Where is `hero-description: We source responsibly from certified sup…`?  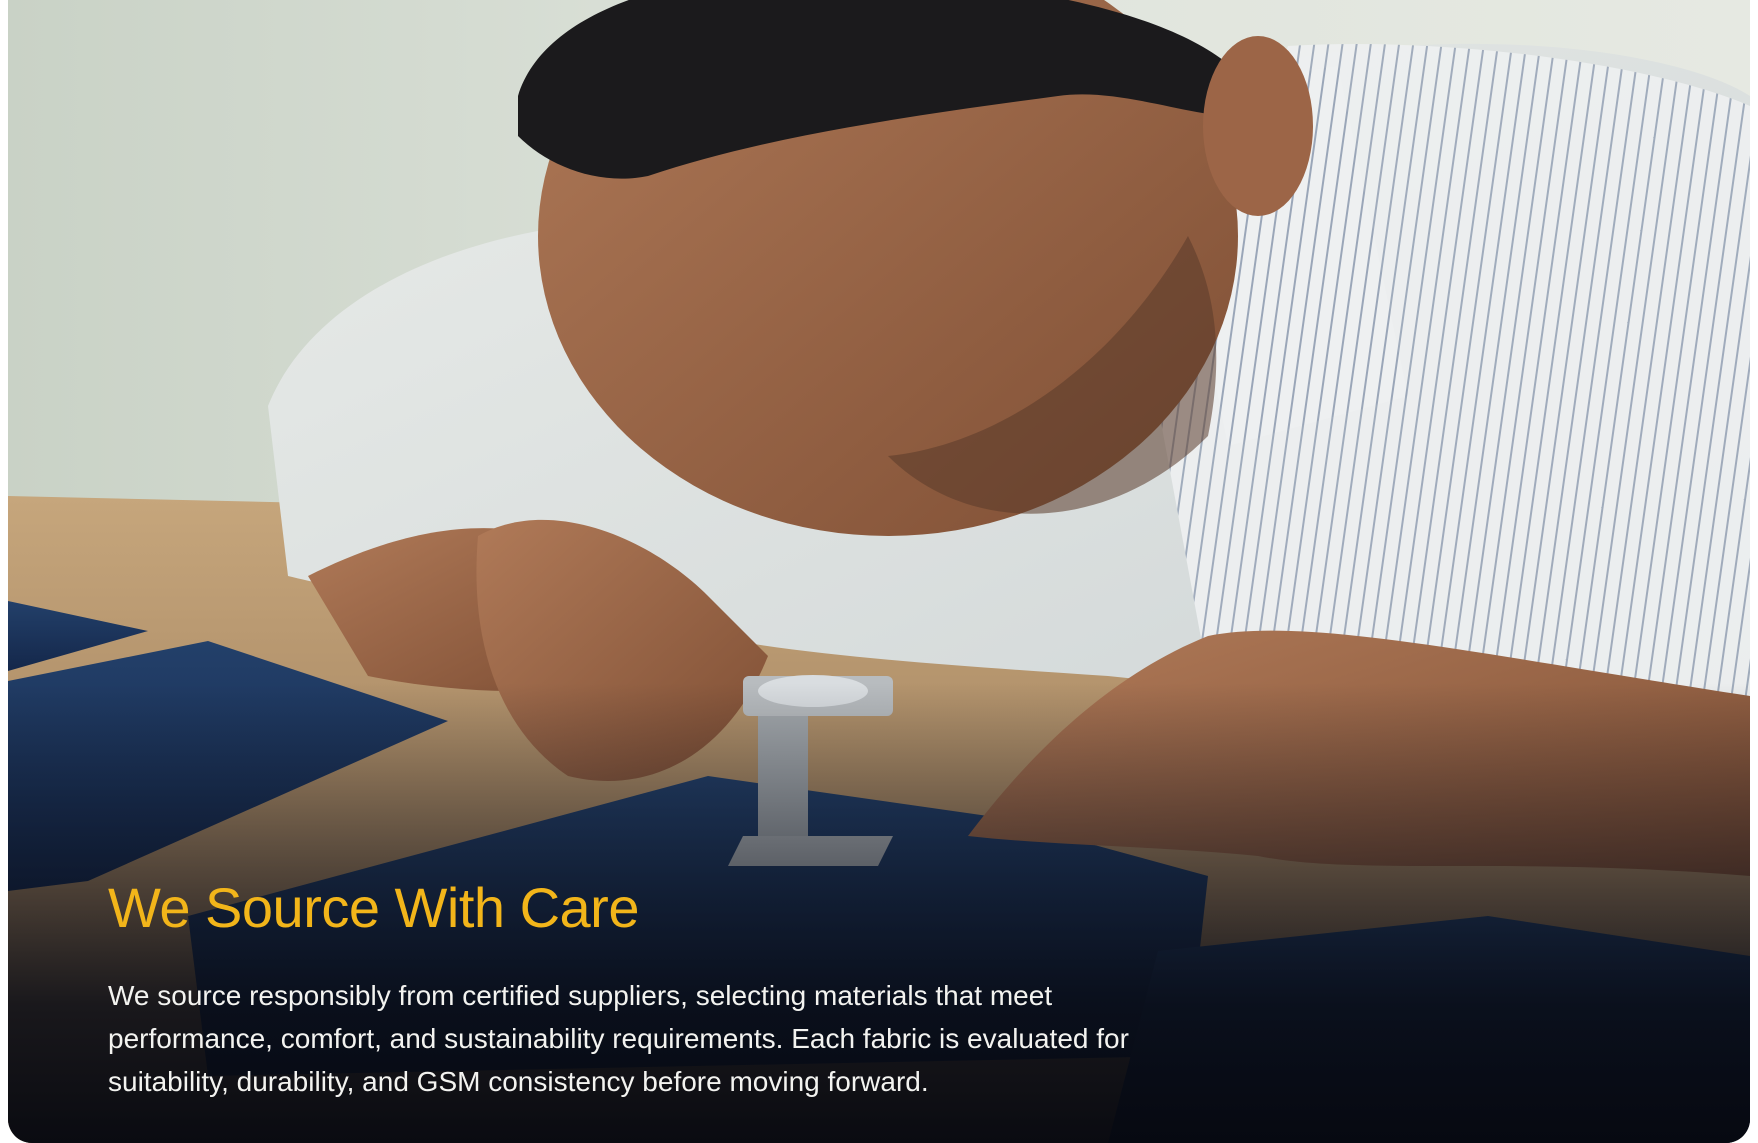 hero-description: We source responsibly from certified sup… is located at coordinates (618, 1038).